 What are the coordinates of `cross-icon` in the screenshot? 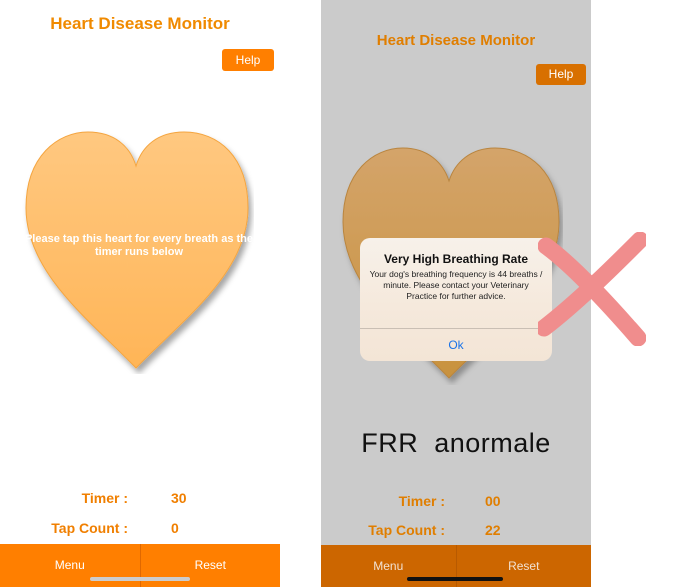 It's located at (592, 289).